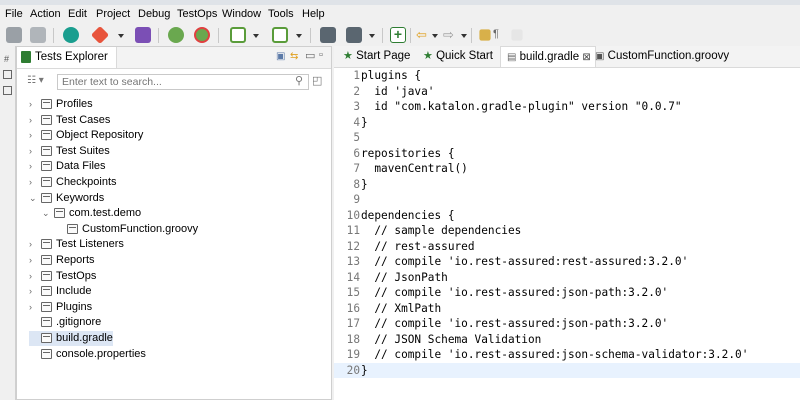  Describe the element at coordinates (414, 169) in the screenshot. I see `code-line: mavenCentral()` at that location.